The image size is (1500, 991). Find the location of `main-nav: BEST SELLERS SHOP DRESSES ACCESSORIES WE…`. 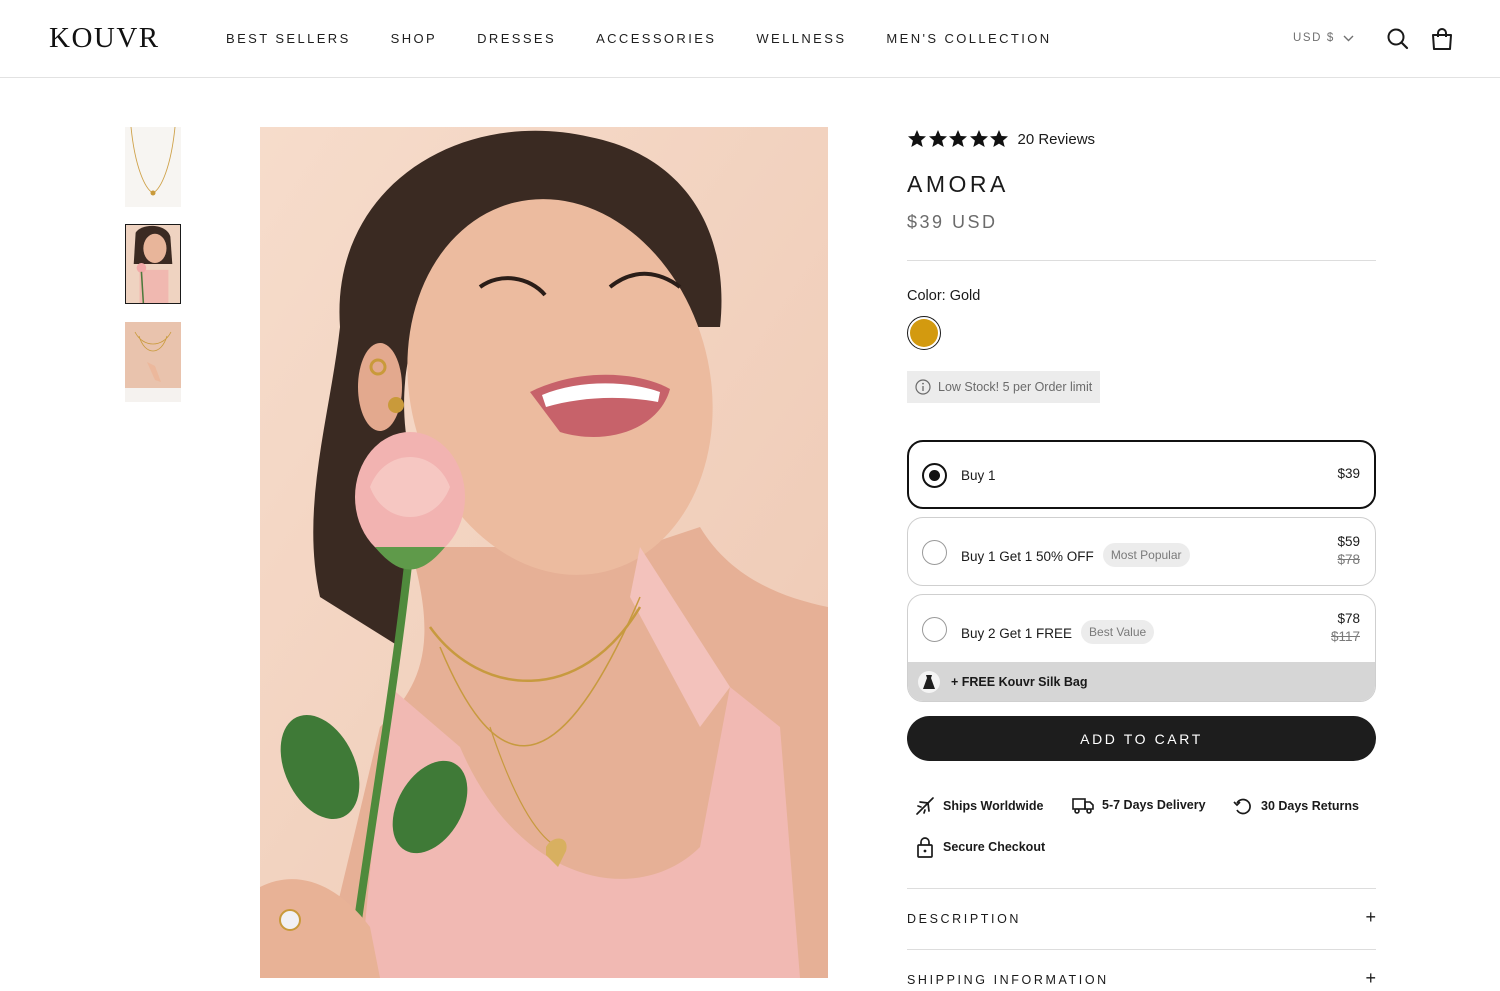

main-nav: BEST SELLERS SHOP DRESSES ACCESSORIES WE… is located at coordinates (659, 38).